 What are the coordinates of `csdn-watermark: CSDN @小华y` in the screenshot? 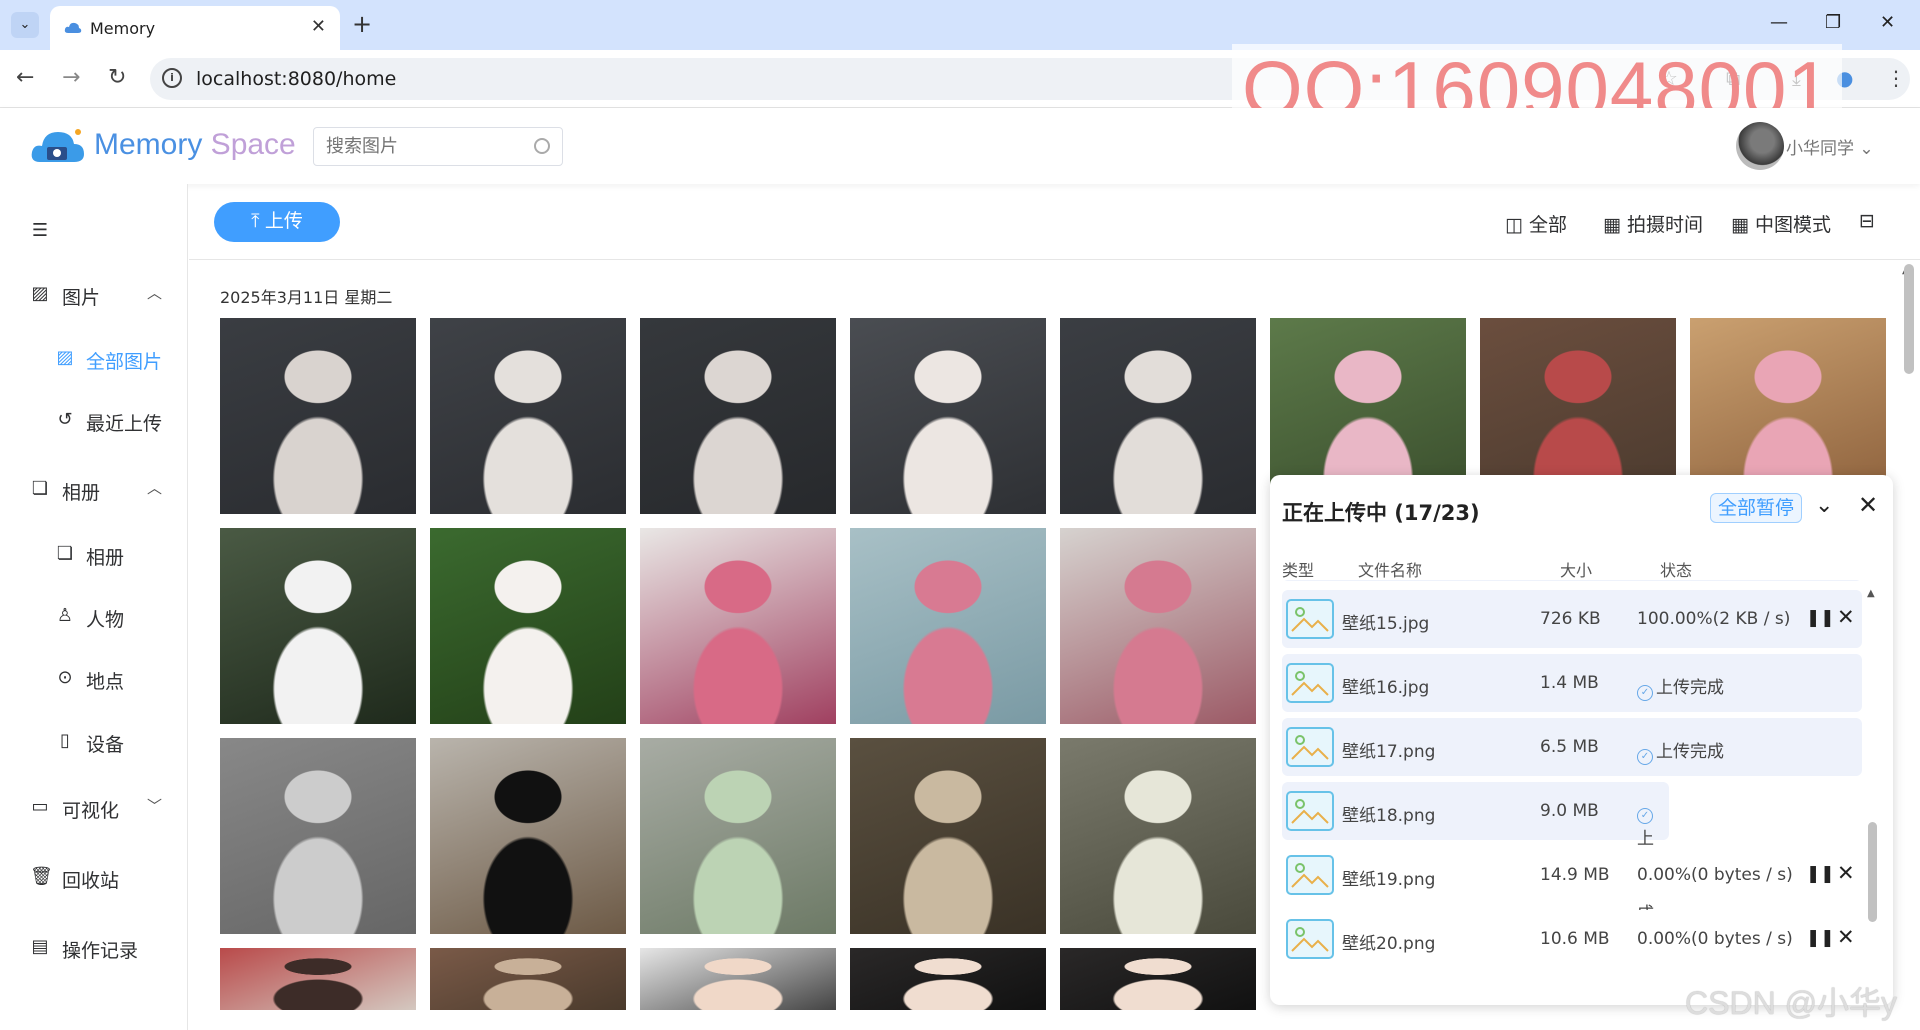 It's located at (1791, 1003).